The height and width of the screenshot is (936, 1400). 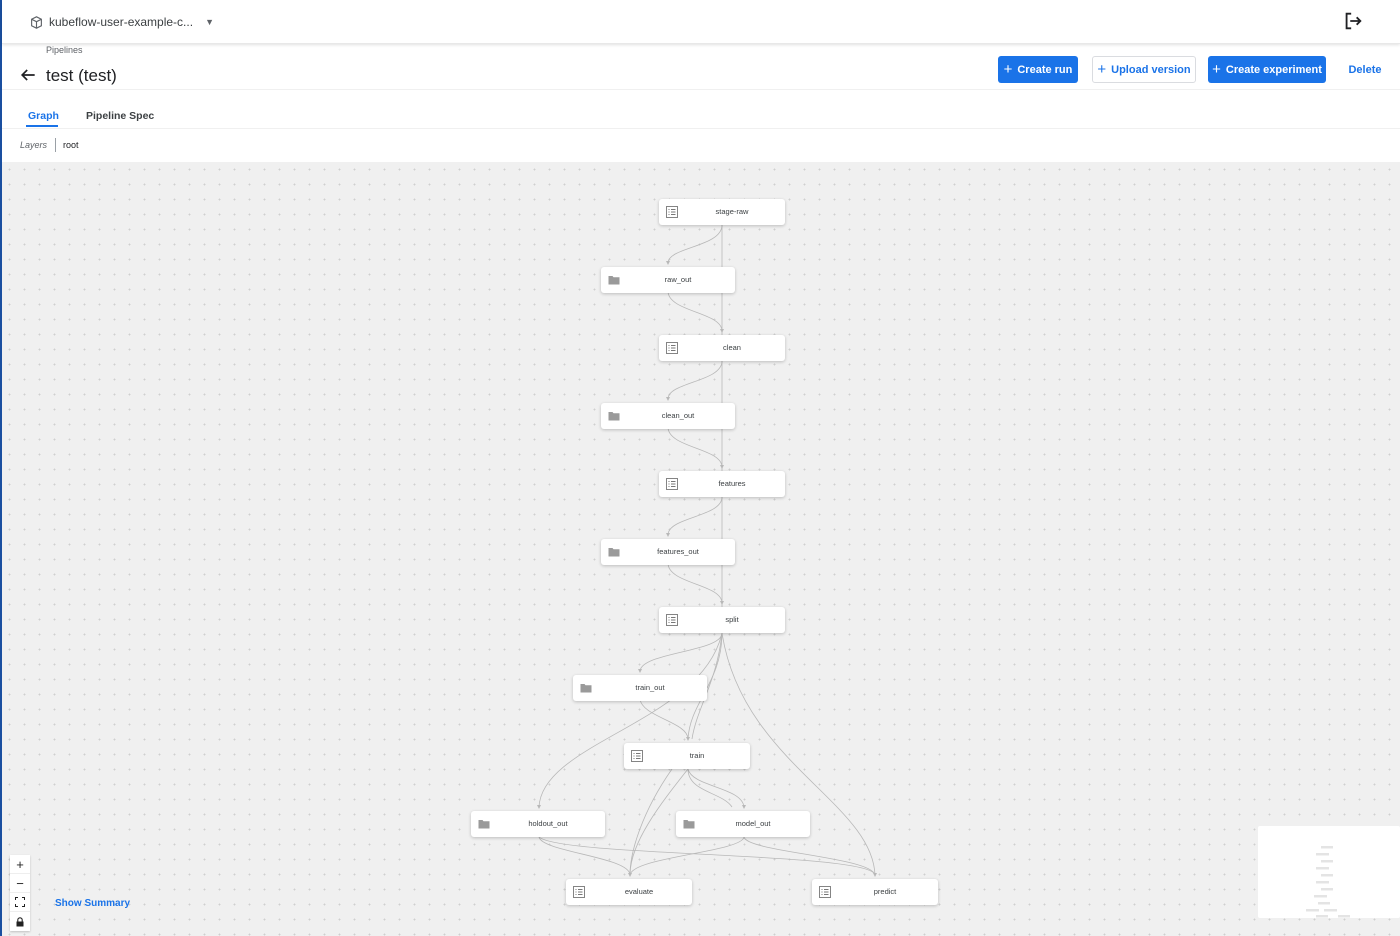 What do you see at coordinates (81, 75) in the screenshot?
I see `page-title: test (test)` at bounding box center [81, 75].